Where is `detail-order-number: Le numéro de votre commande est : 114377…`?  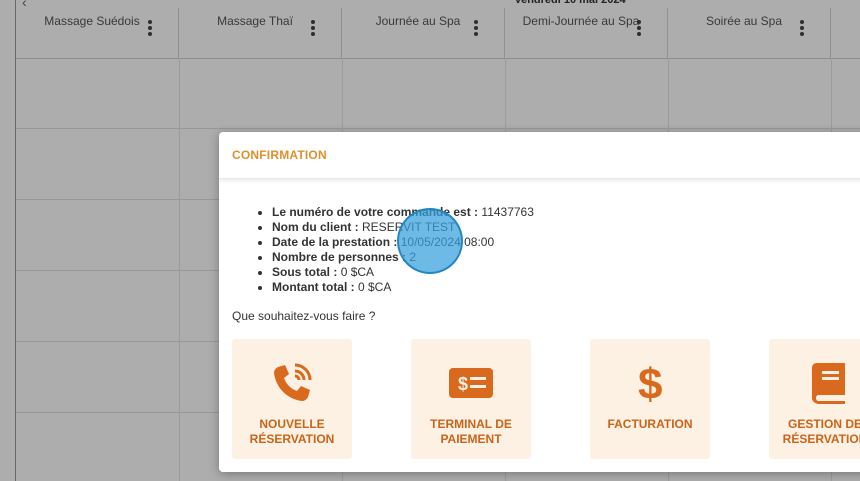
detail-order-number: Le numéro de votre commande est : 114377… is located at coordinates (566, 212).